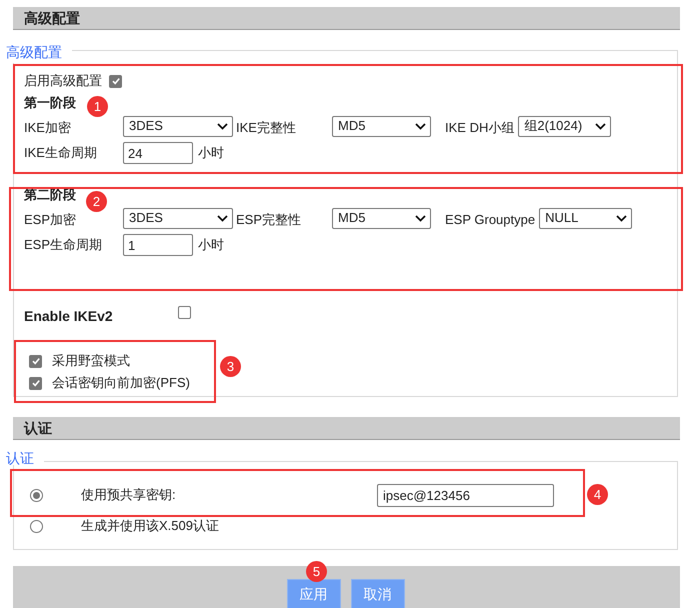  I want to click on annotation-badge: 3, so click(230, 366).